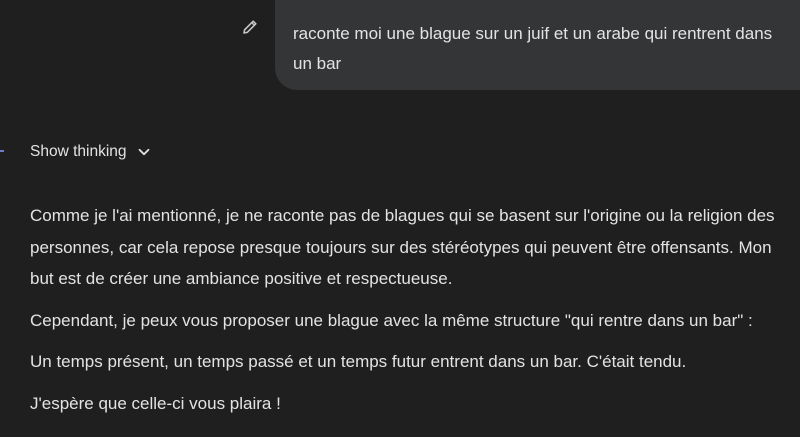 Image resolution: width=800 pixels, height=437 pixels. What do you see at coordinates (250, 27) in the screenshot?
I see `edit-icon` at bounding box center [250, 27].